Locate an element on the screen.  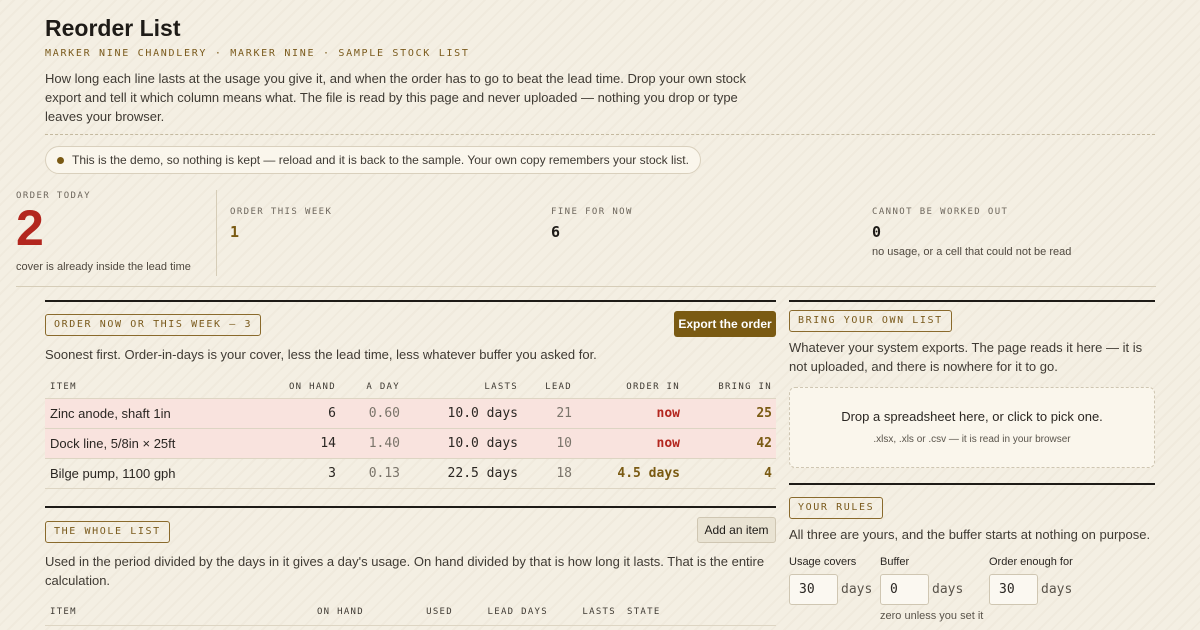
order-col-a-day: A DAY is located at coordinates (383, 387).